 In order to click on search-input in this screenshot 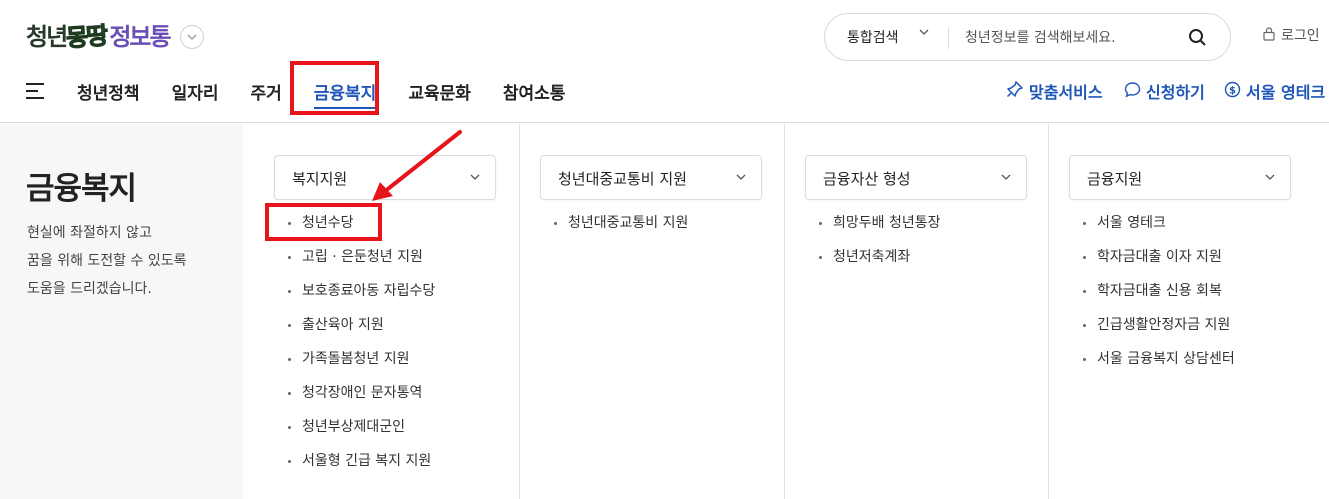, I will do `click(1072, 38)`.